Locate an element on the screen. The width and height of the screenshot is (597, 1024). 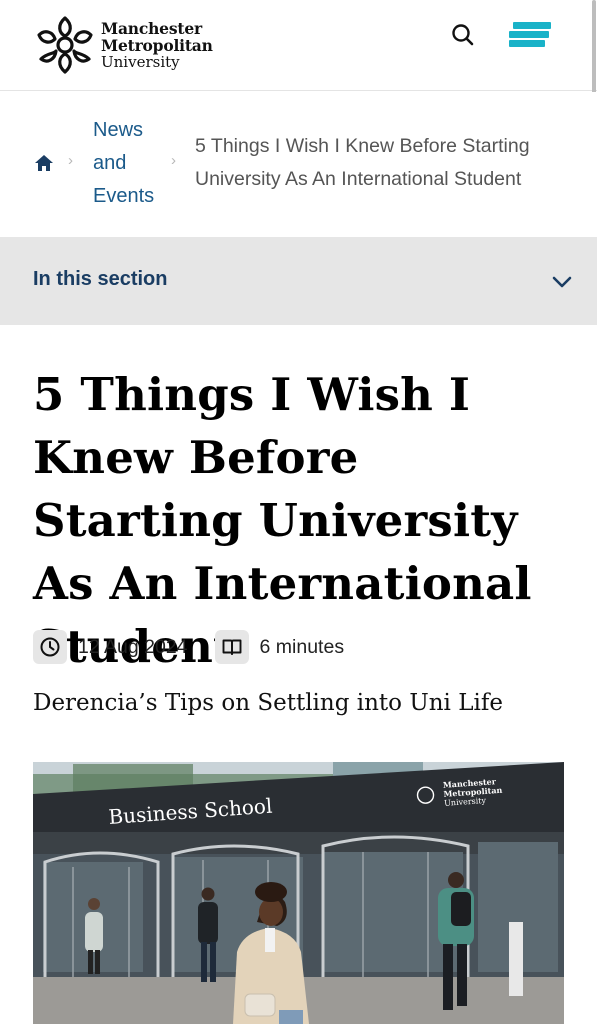
search-icon is located at coordinates (463, 35).